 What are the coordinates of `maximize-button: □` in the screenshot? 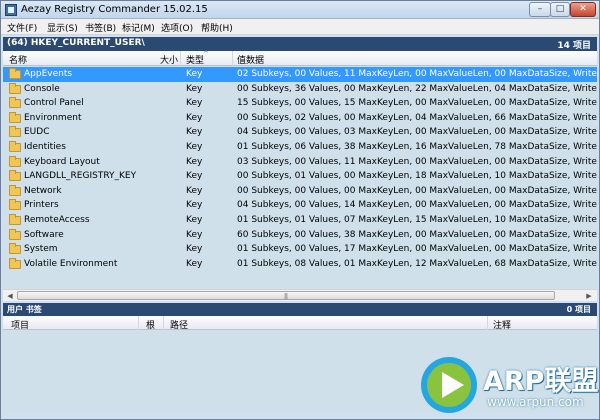 It's located at (560, 9).